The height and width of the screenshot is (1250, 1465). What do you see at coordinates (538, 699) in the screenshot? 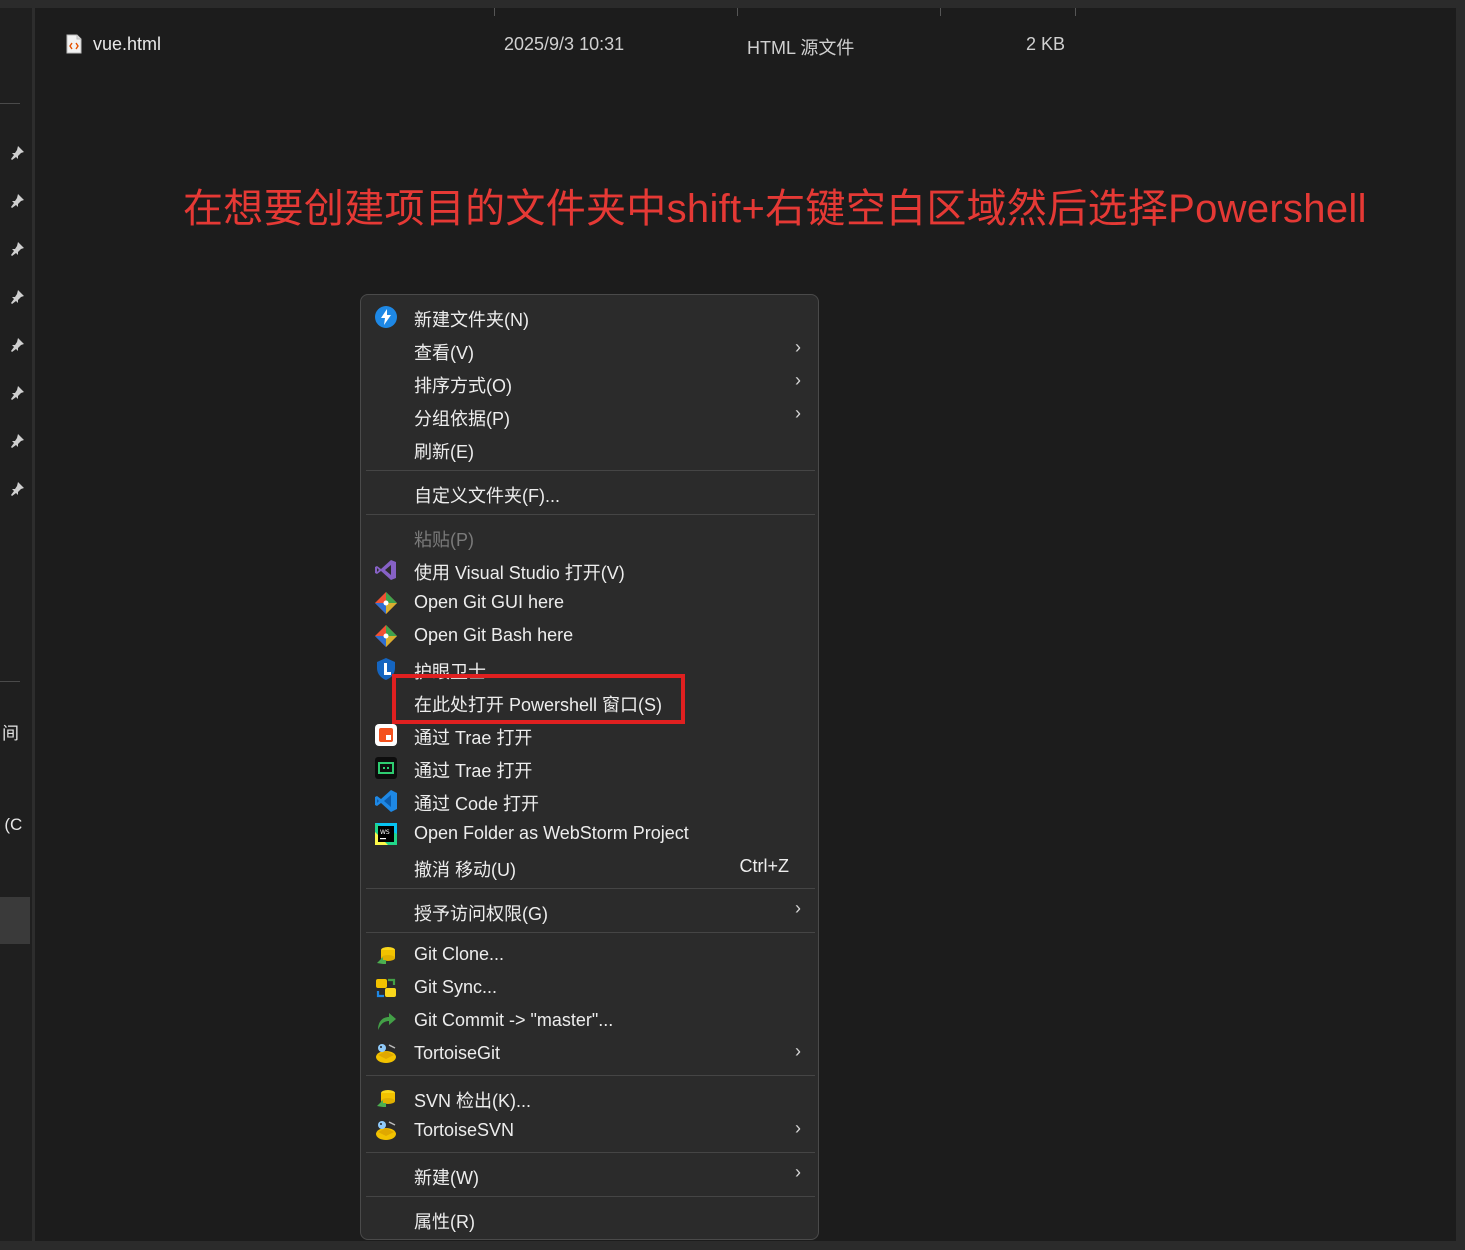
I see `highlight-box` at bounding box center [538, 699].